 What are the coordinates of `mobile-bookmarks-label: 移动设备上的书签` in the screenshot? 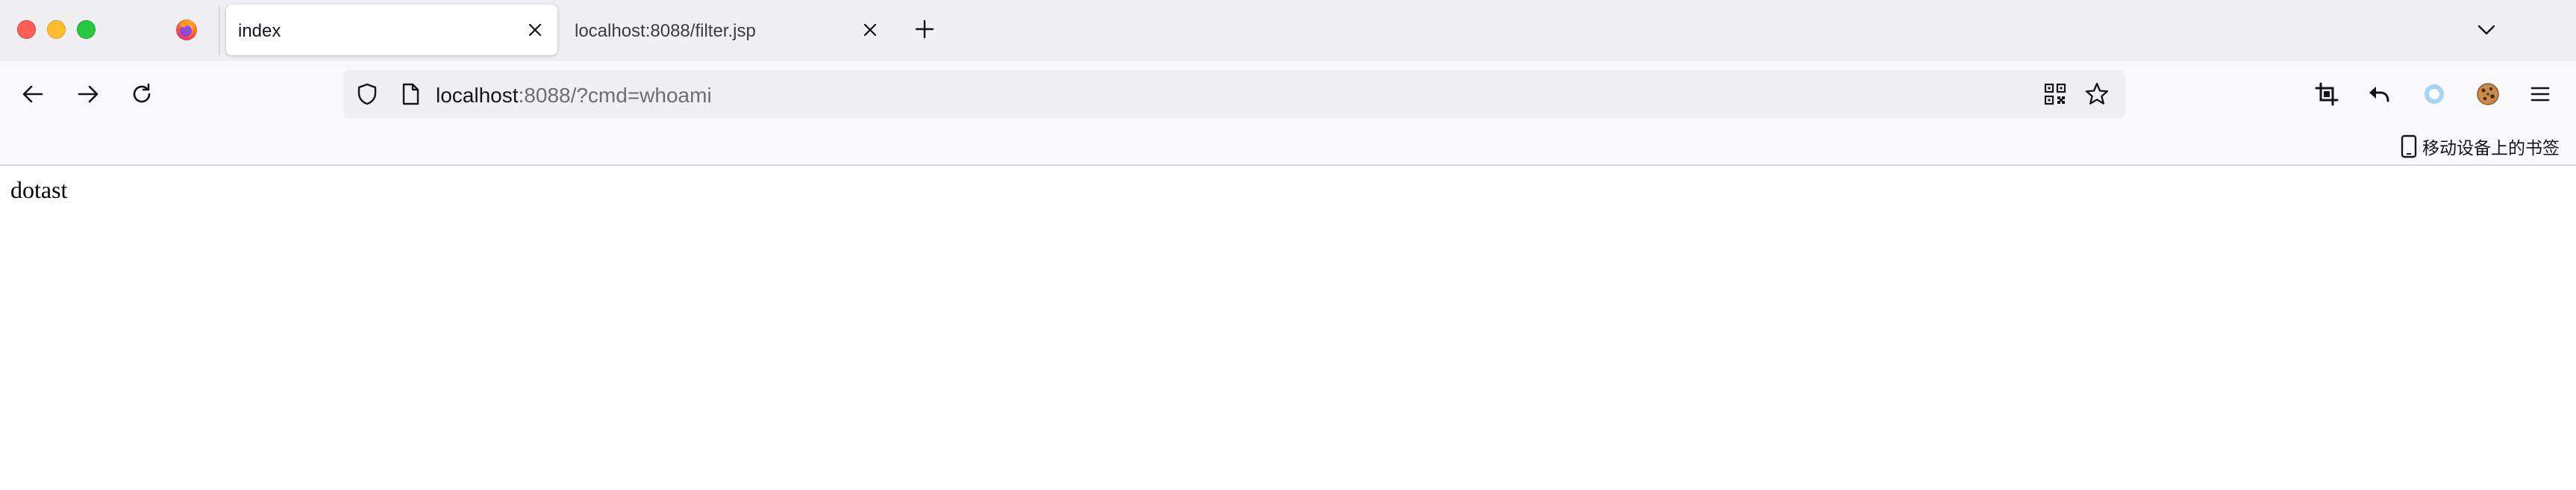 It's located at (2491, 148).